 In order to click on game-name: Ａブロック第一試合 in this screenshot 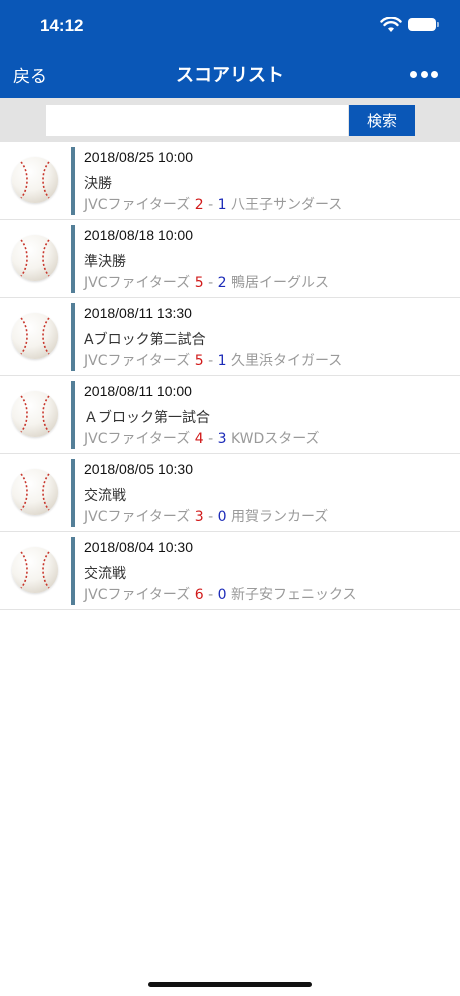, I will do `click(147, 418)`.